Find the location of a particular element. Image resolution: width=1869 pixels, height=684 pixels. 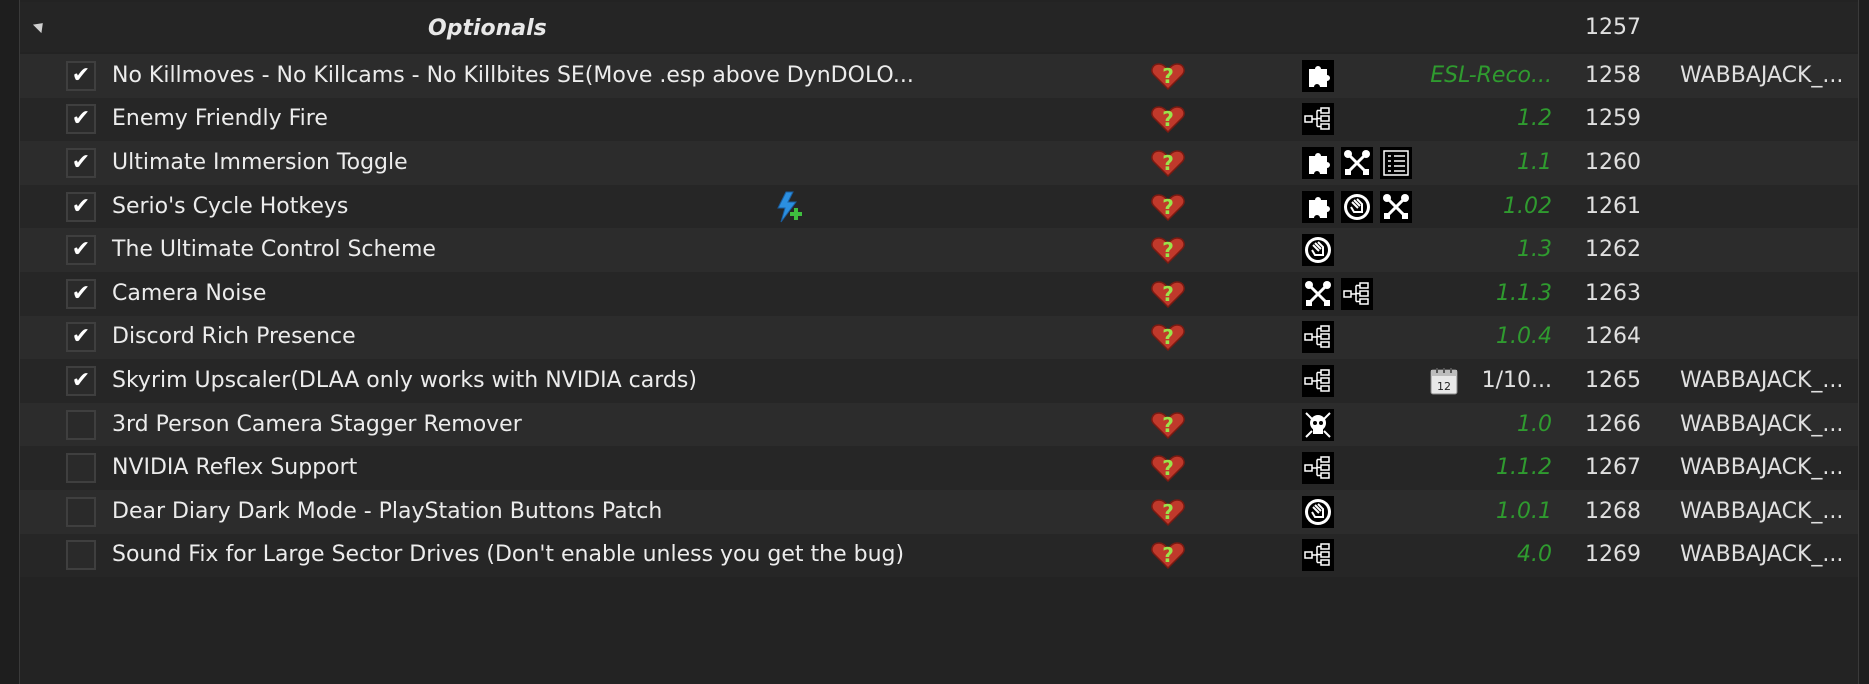

mod-priority: 1261 is located at coordinates (1613, 206).